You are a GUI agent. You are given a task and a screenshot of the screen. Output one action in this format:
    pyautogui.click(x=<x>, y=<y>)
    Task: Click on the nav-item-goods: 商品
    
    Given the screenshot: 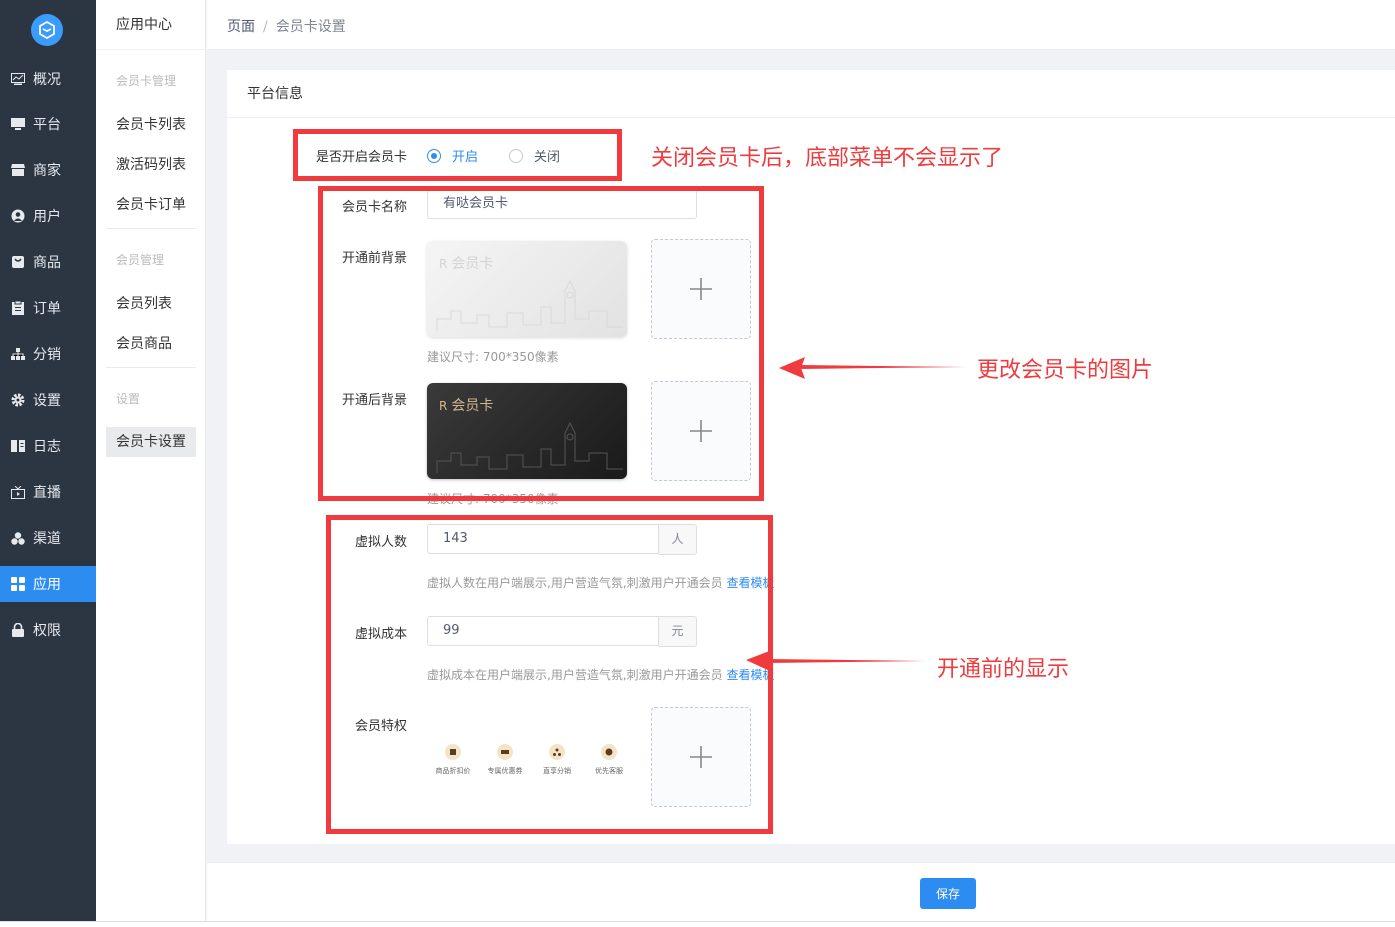 What is the action you would take?
    pyautogui.click(x=48, y=262)
    